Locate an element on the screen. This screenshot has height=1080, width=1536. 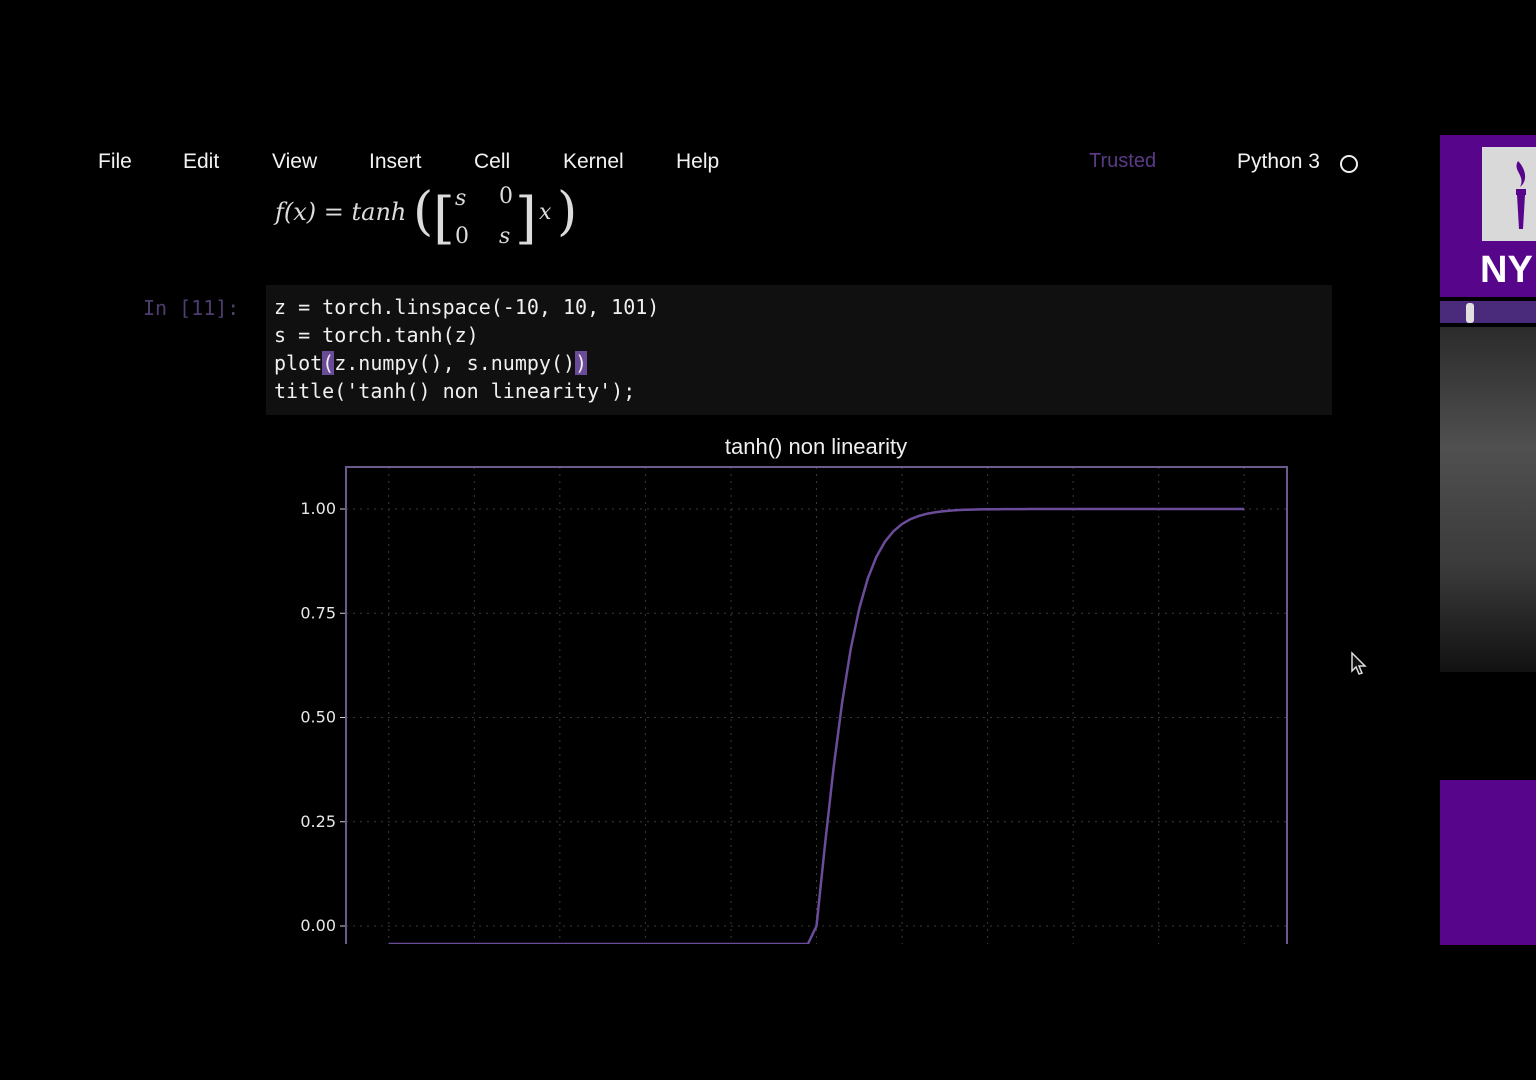
video-progress-handle is located at coordinates (1470, 313).